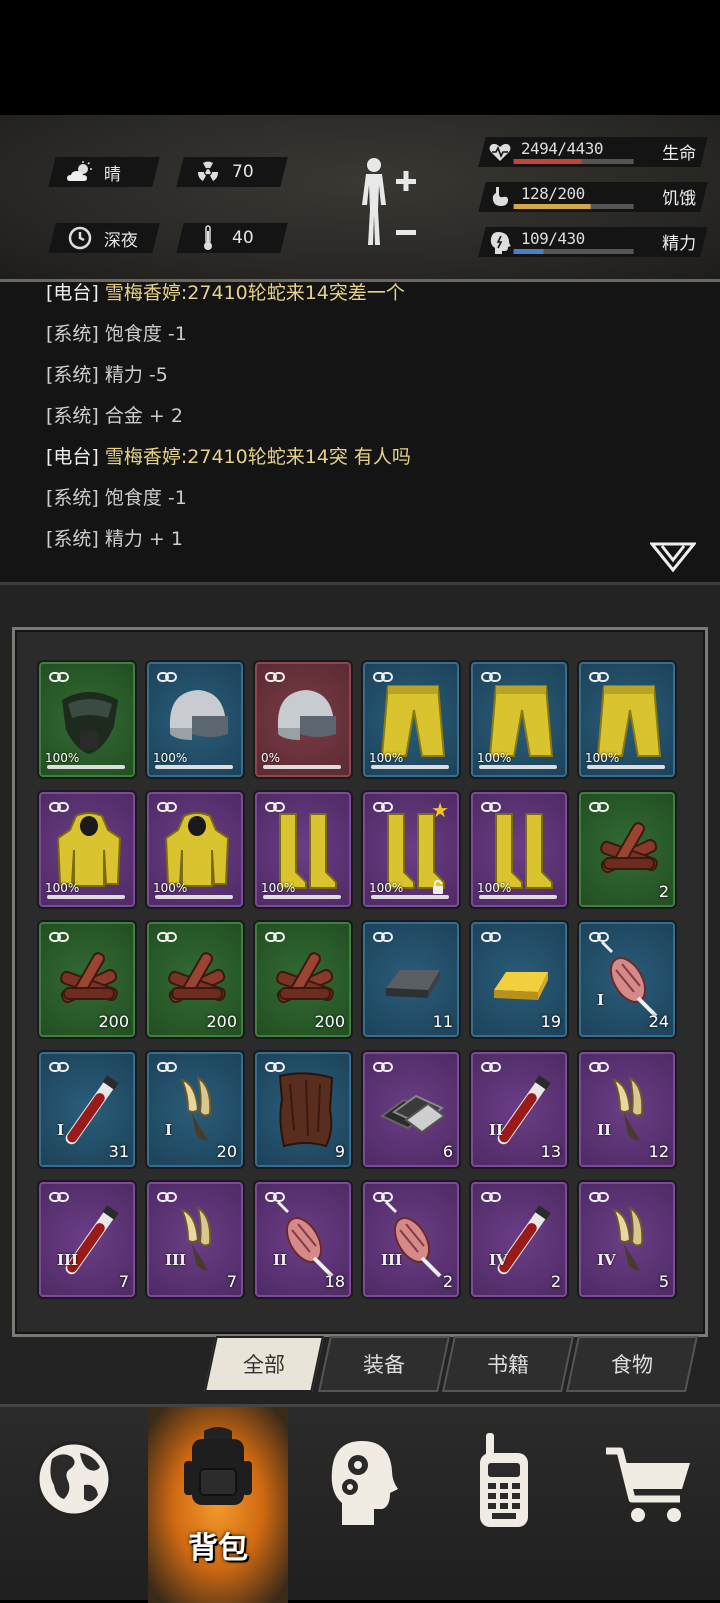 The image size is (720, 1603). I want to click on tab-all-label: 全部, so click(264, 1365).